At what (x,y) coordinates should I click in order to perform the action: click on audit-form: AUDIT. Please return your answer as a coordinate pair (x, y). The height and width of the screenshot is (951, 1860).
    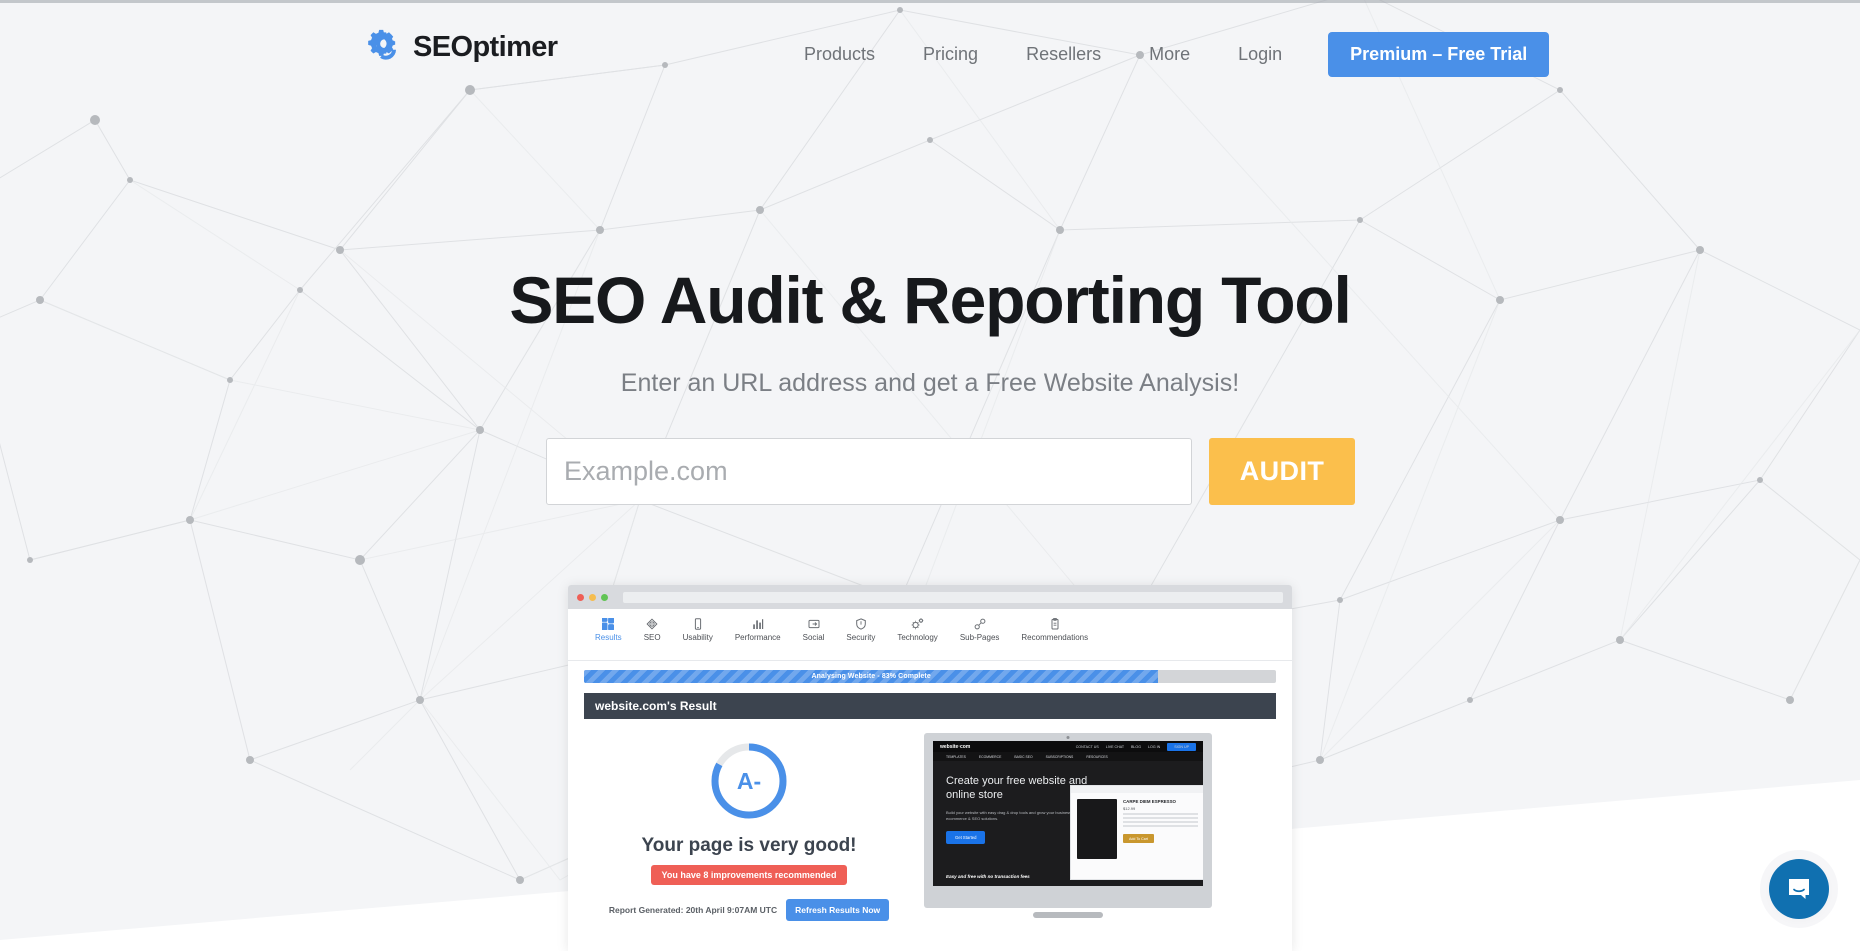
    Looking at the image, I should click on (950, 471).